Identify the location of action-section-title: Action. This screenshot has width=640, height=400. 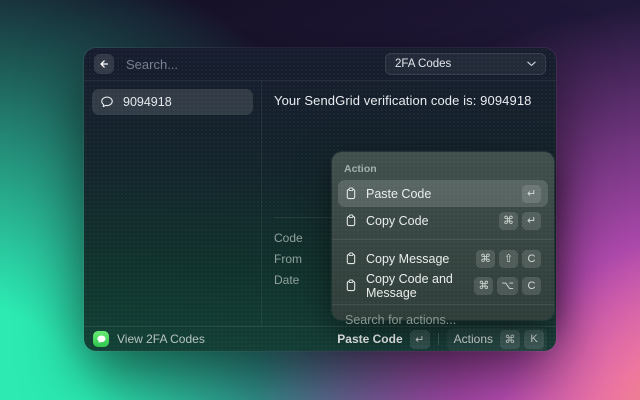
(360, 169).